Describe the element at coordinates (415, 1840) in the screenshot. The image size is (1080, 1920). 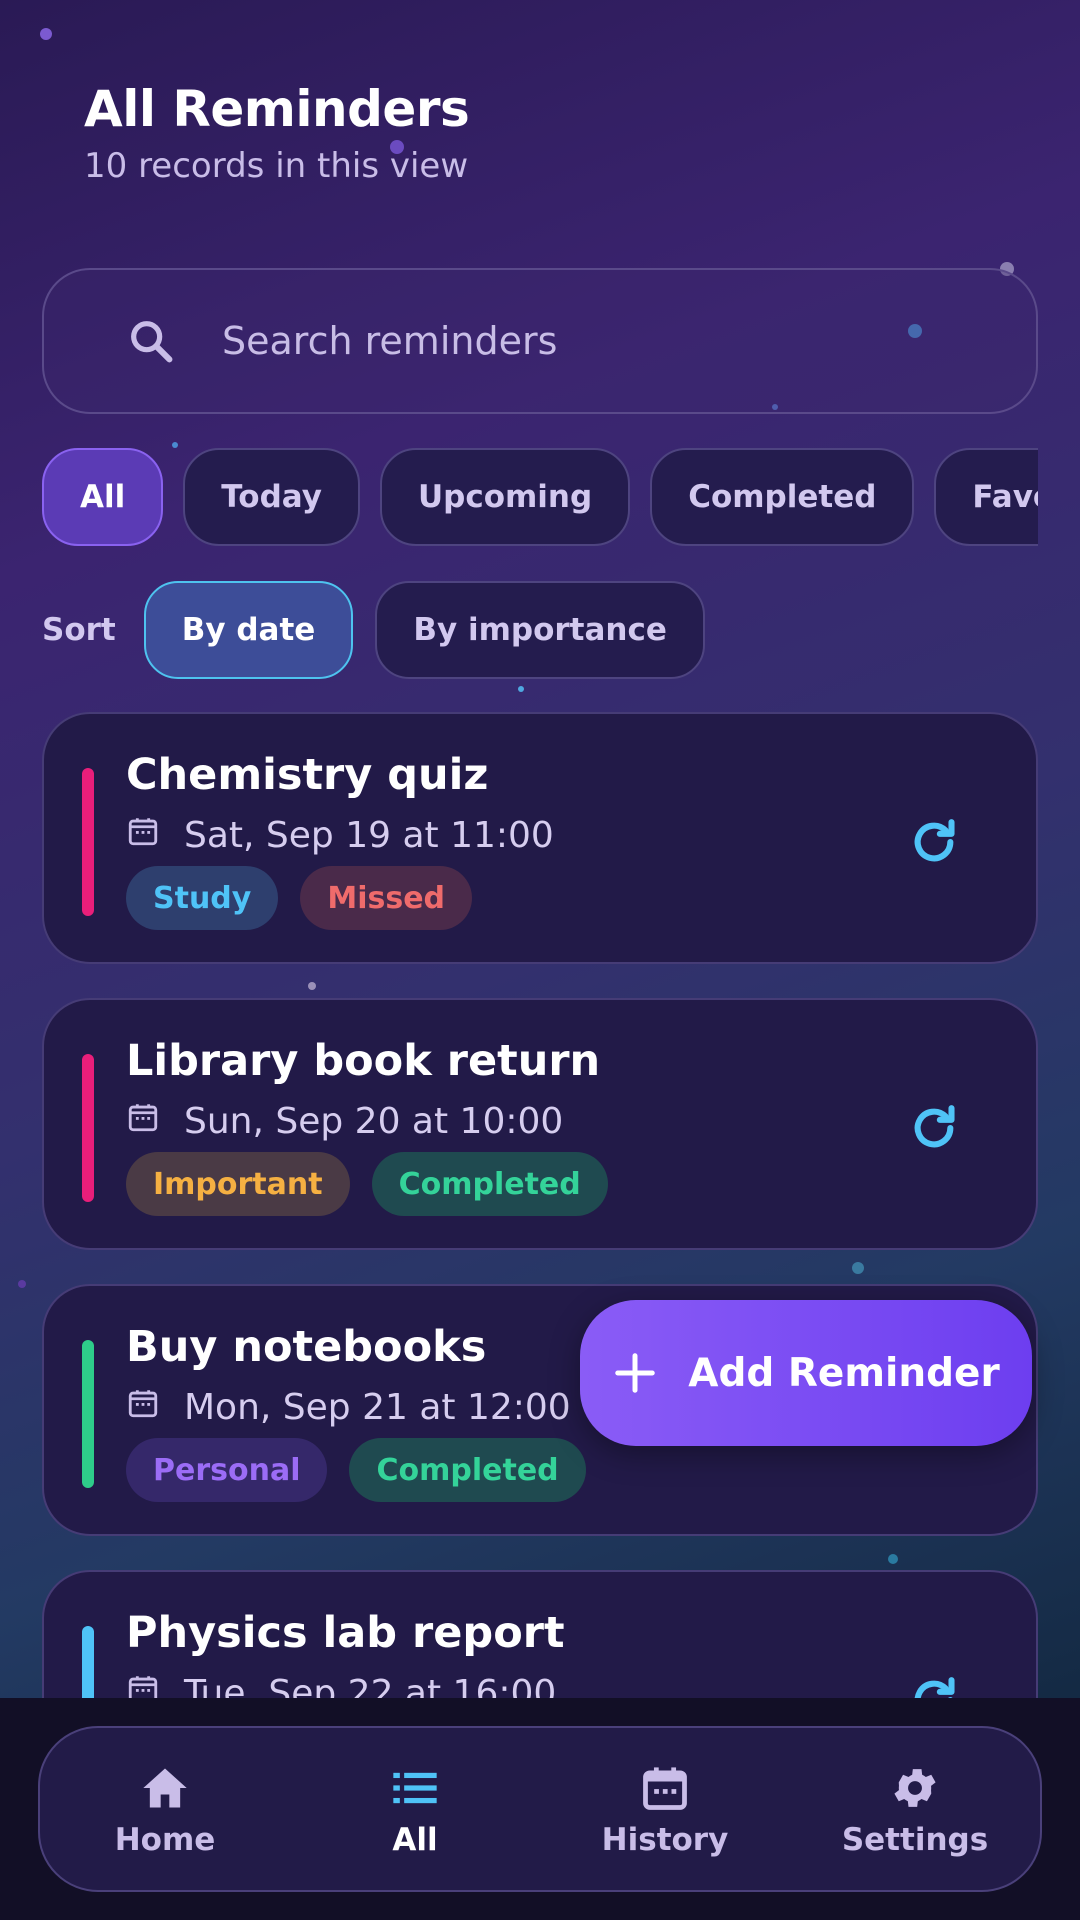
I see `nav-label-all: All` at that location.